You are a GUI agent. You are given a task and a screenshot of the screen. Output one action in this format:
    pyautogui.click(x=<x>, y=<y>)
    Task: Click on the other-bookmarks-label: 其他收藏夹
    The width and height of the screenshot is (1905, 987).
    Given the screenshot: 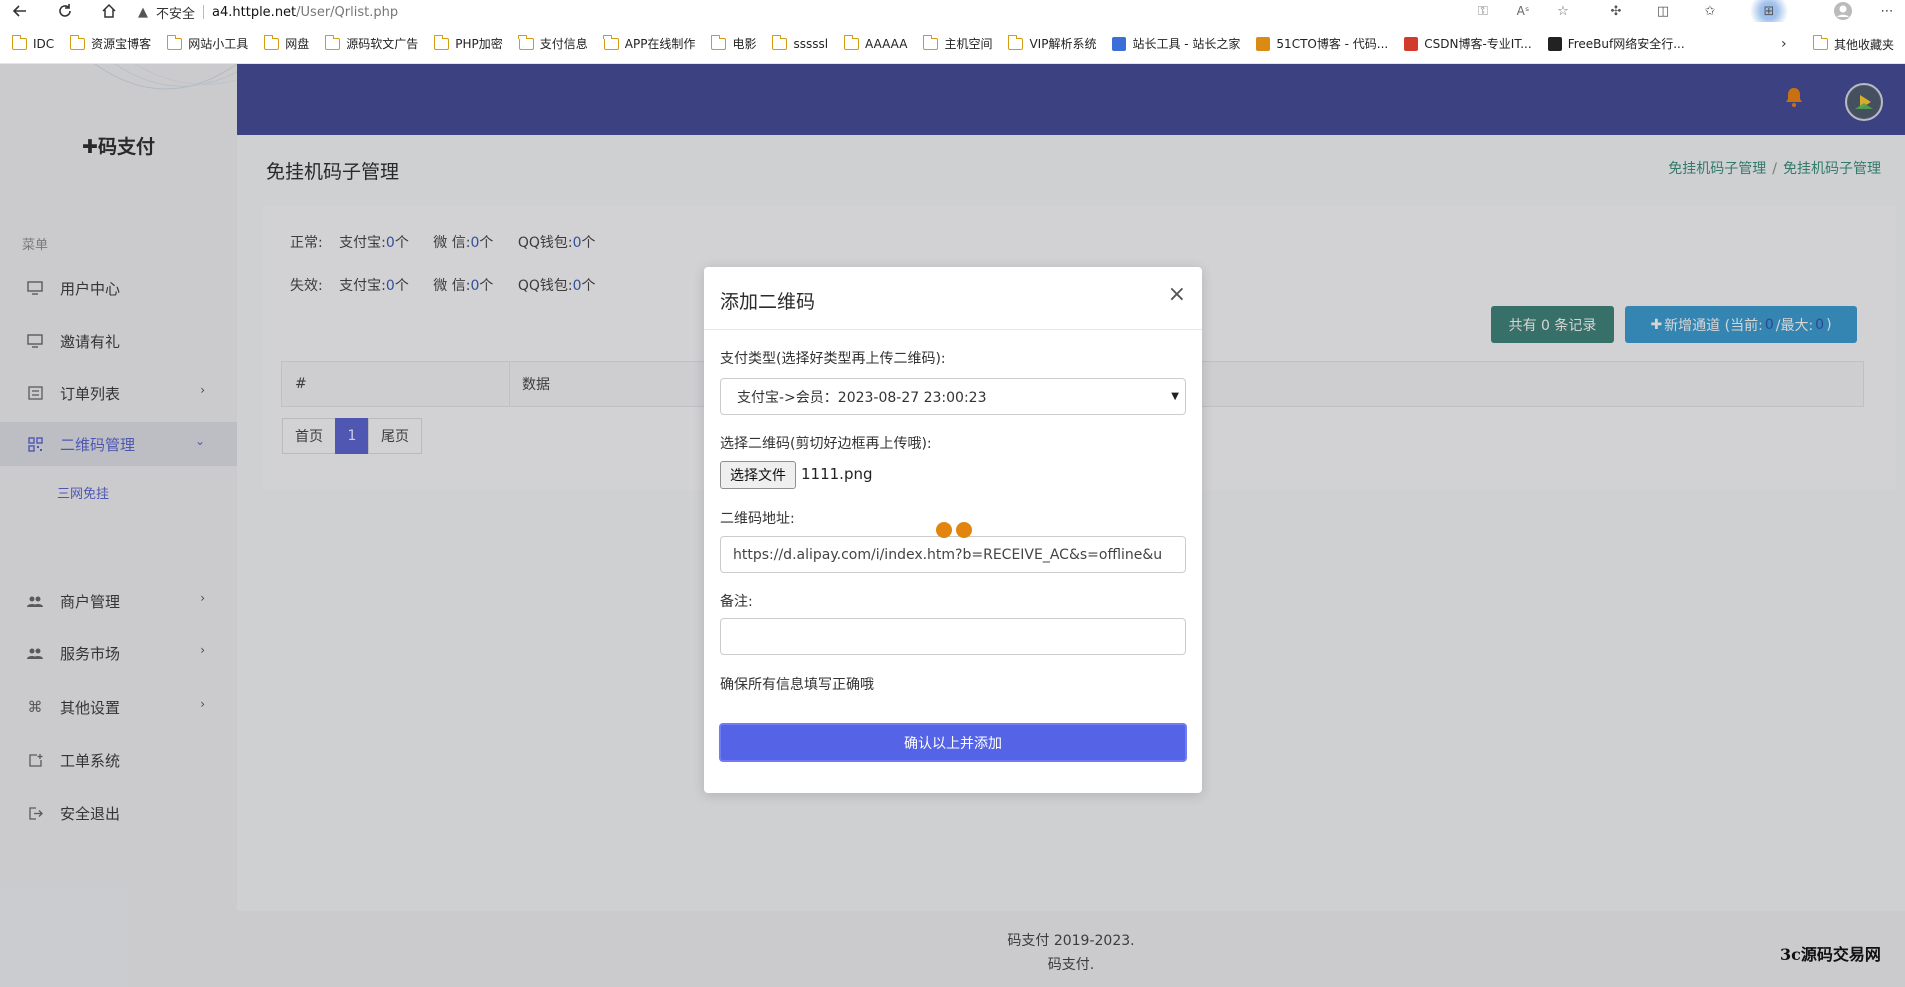 What is the action you would take?
    pyautogui.click(x=1864, y=44)
    